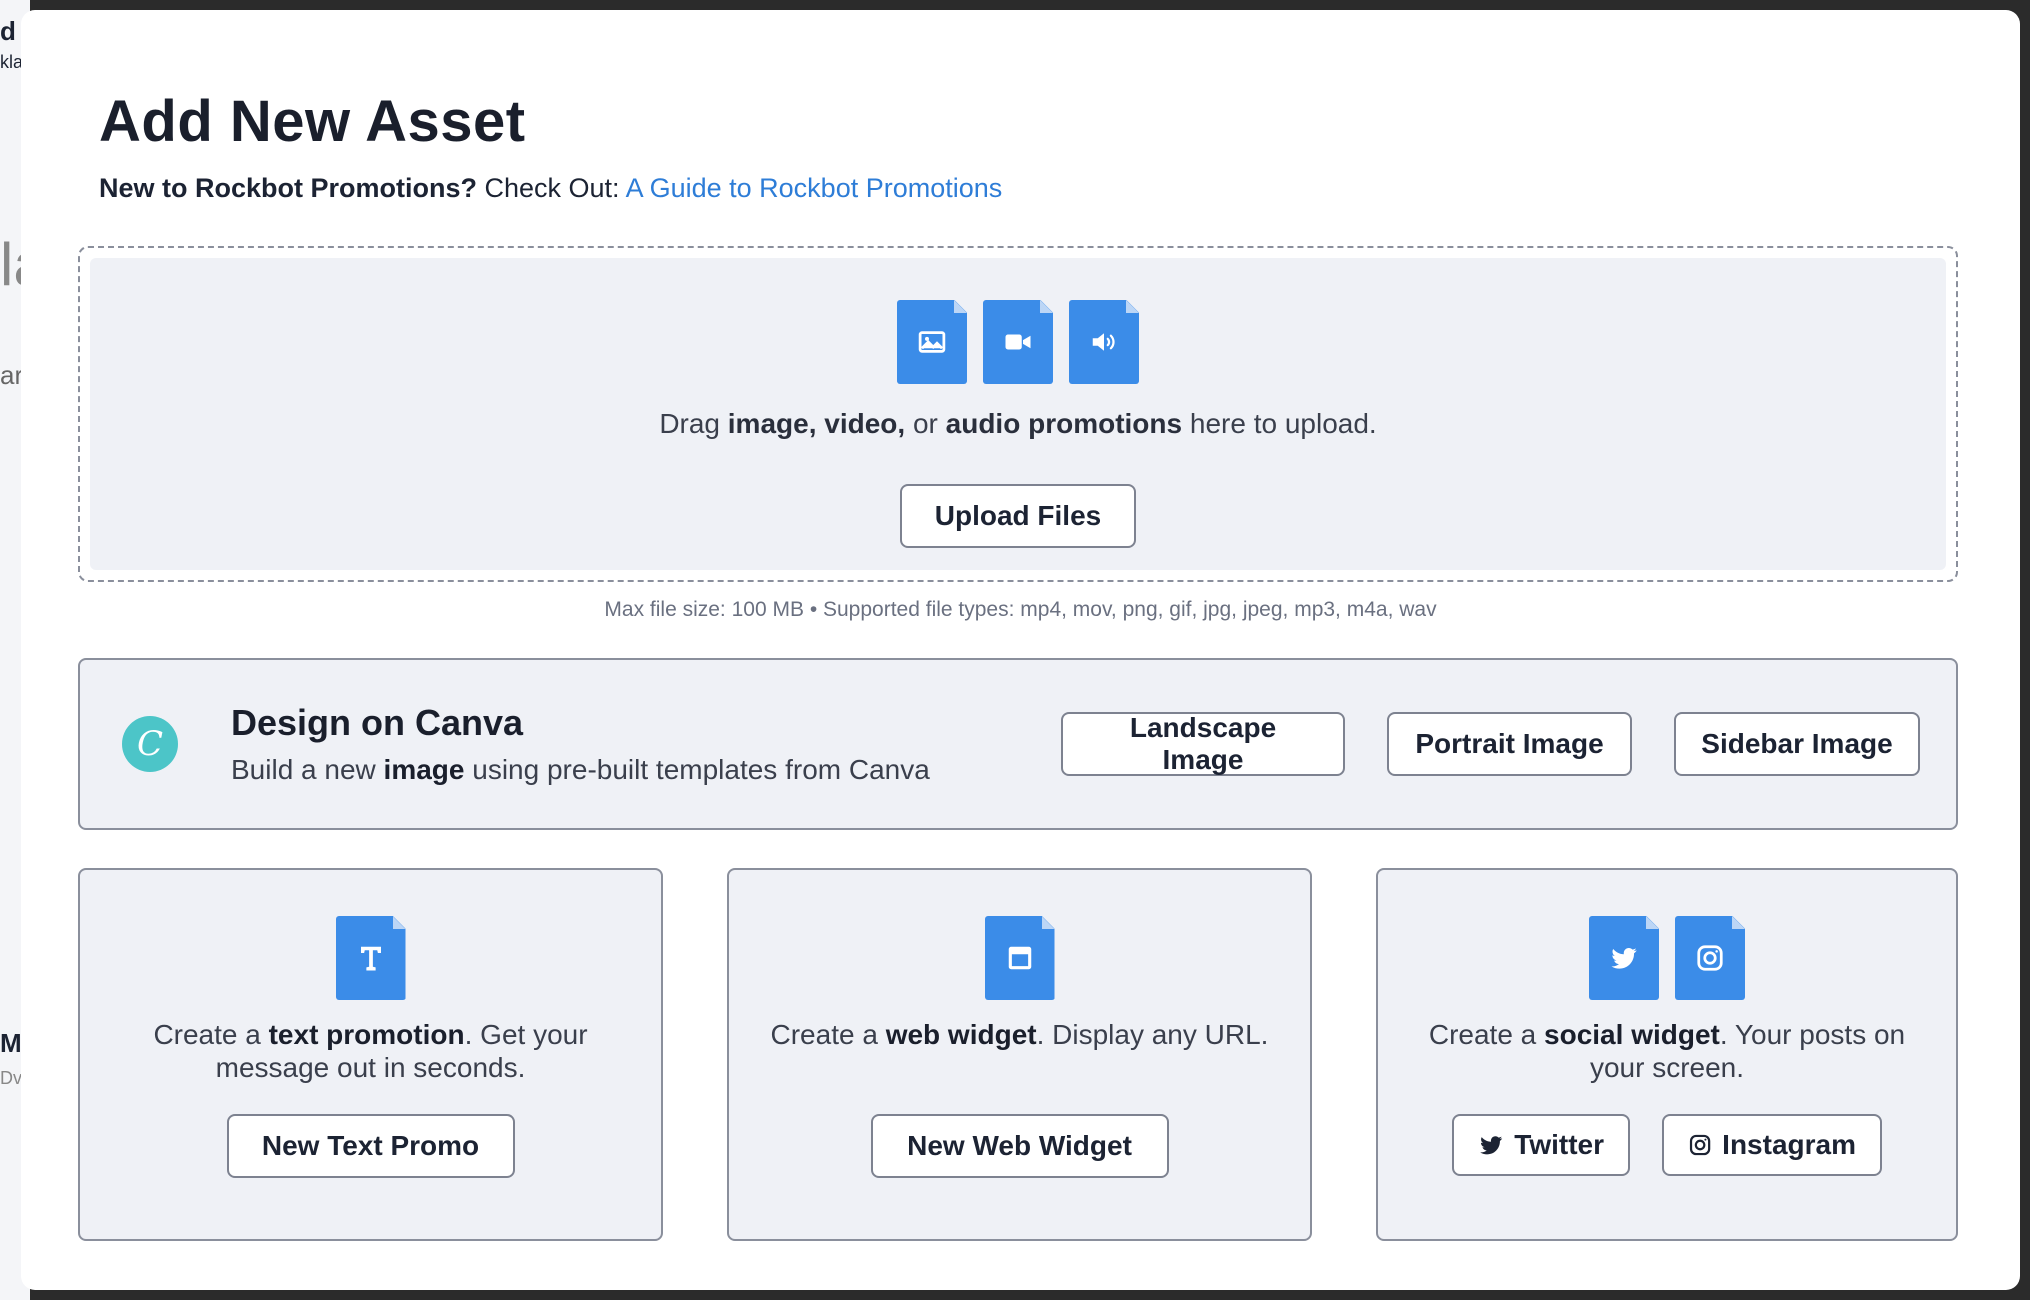  What do you see at coordinates (12, 375) in the screenshot?
I see `background-text-fragment: ar` at bounding box center [12, 375].